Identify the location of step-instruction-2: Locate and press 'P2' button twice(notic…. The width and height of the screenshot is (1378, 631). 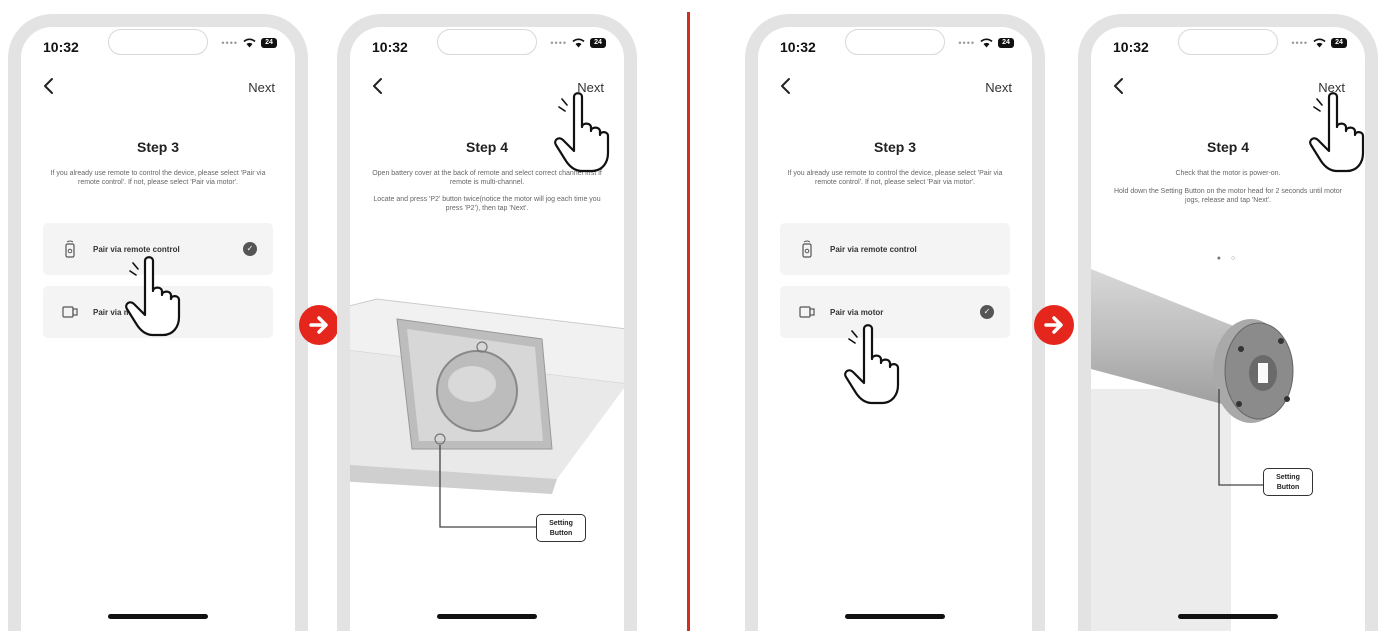
(487, 204).